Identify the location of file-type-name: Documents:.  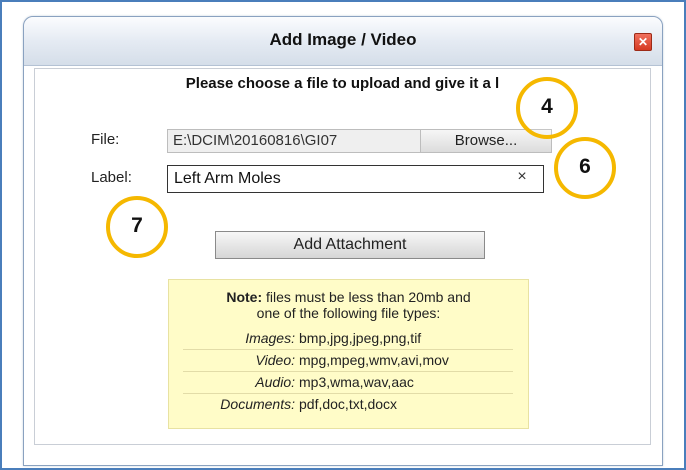
(257, 404).